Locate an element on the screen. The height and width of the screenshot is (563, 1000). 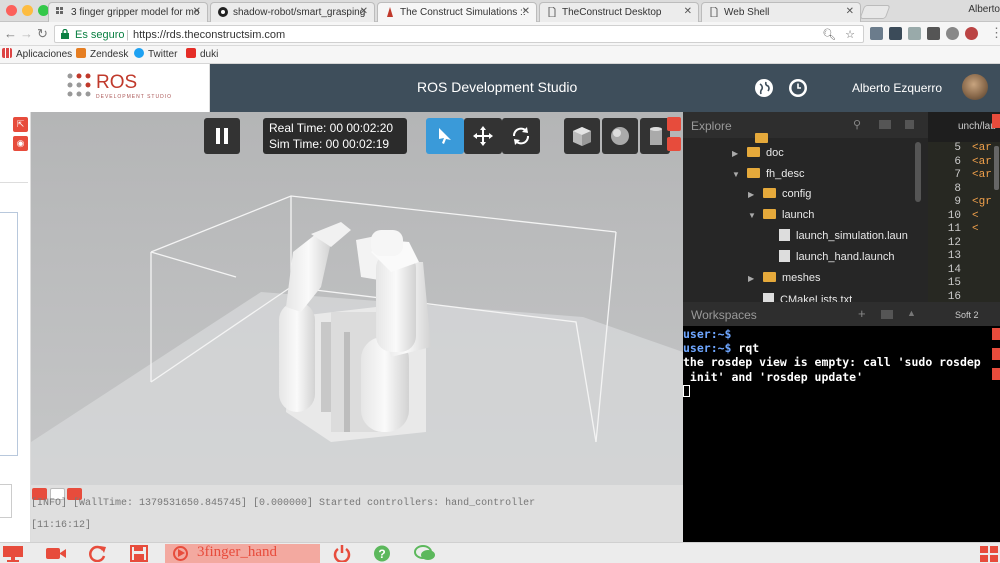
tab-title: shadow-robot/smart_grasping is located at coordinates (299, 12).